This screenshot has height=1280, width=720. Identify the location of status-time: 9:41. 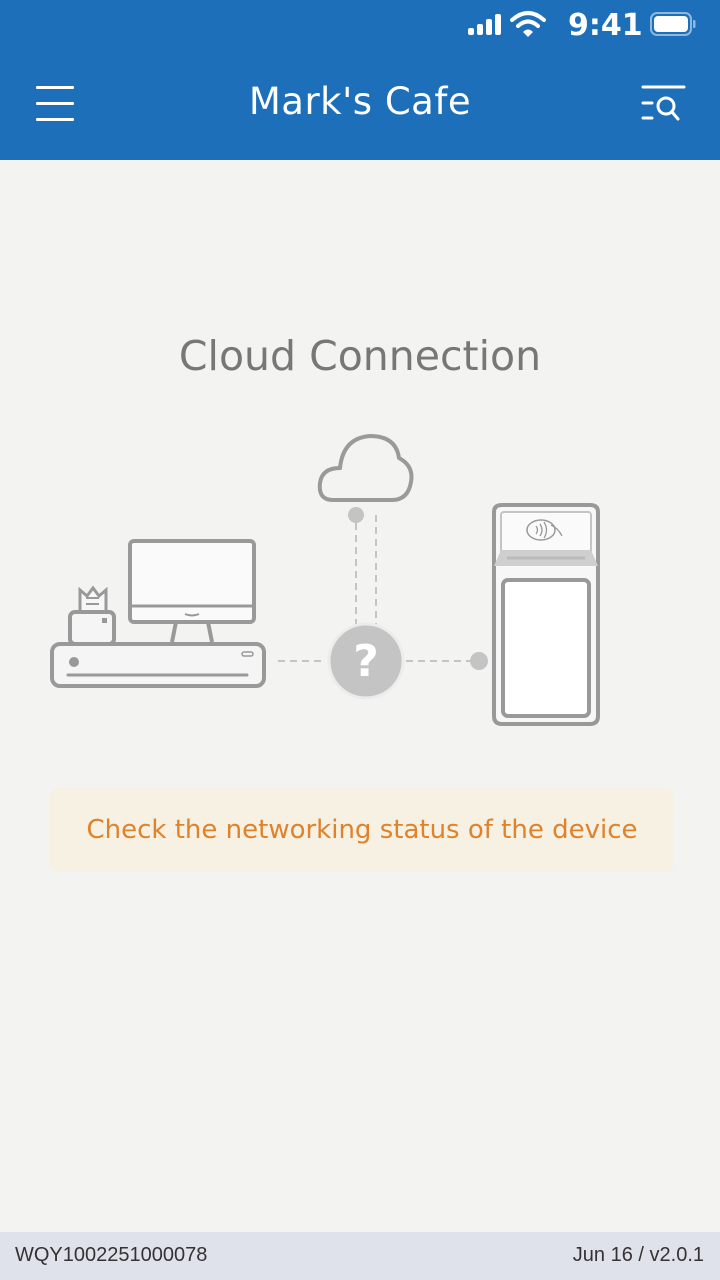
(605, 25).